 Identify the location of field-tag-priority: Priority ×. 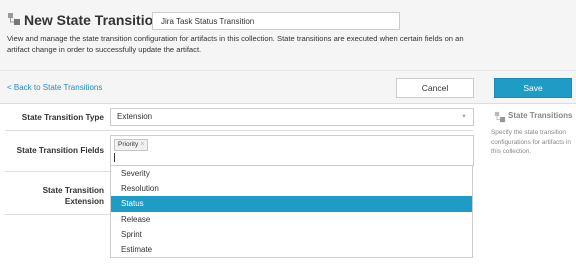
(131, 145).